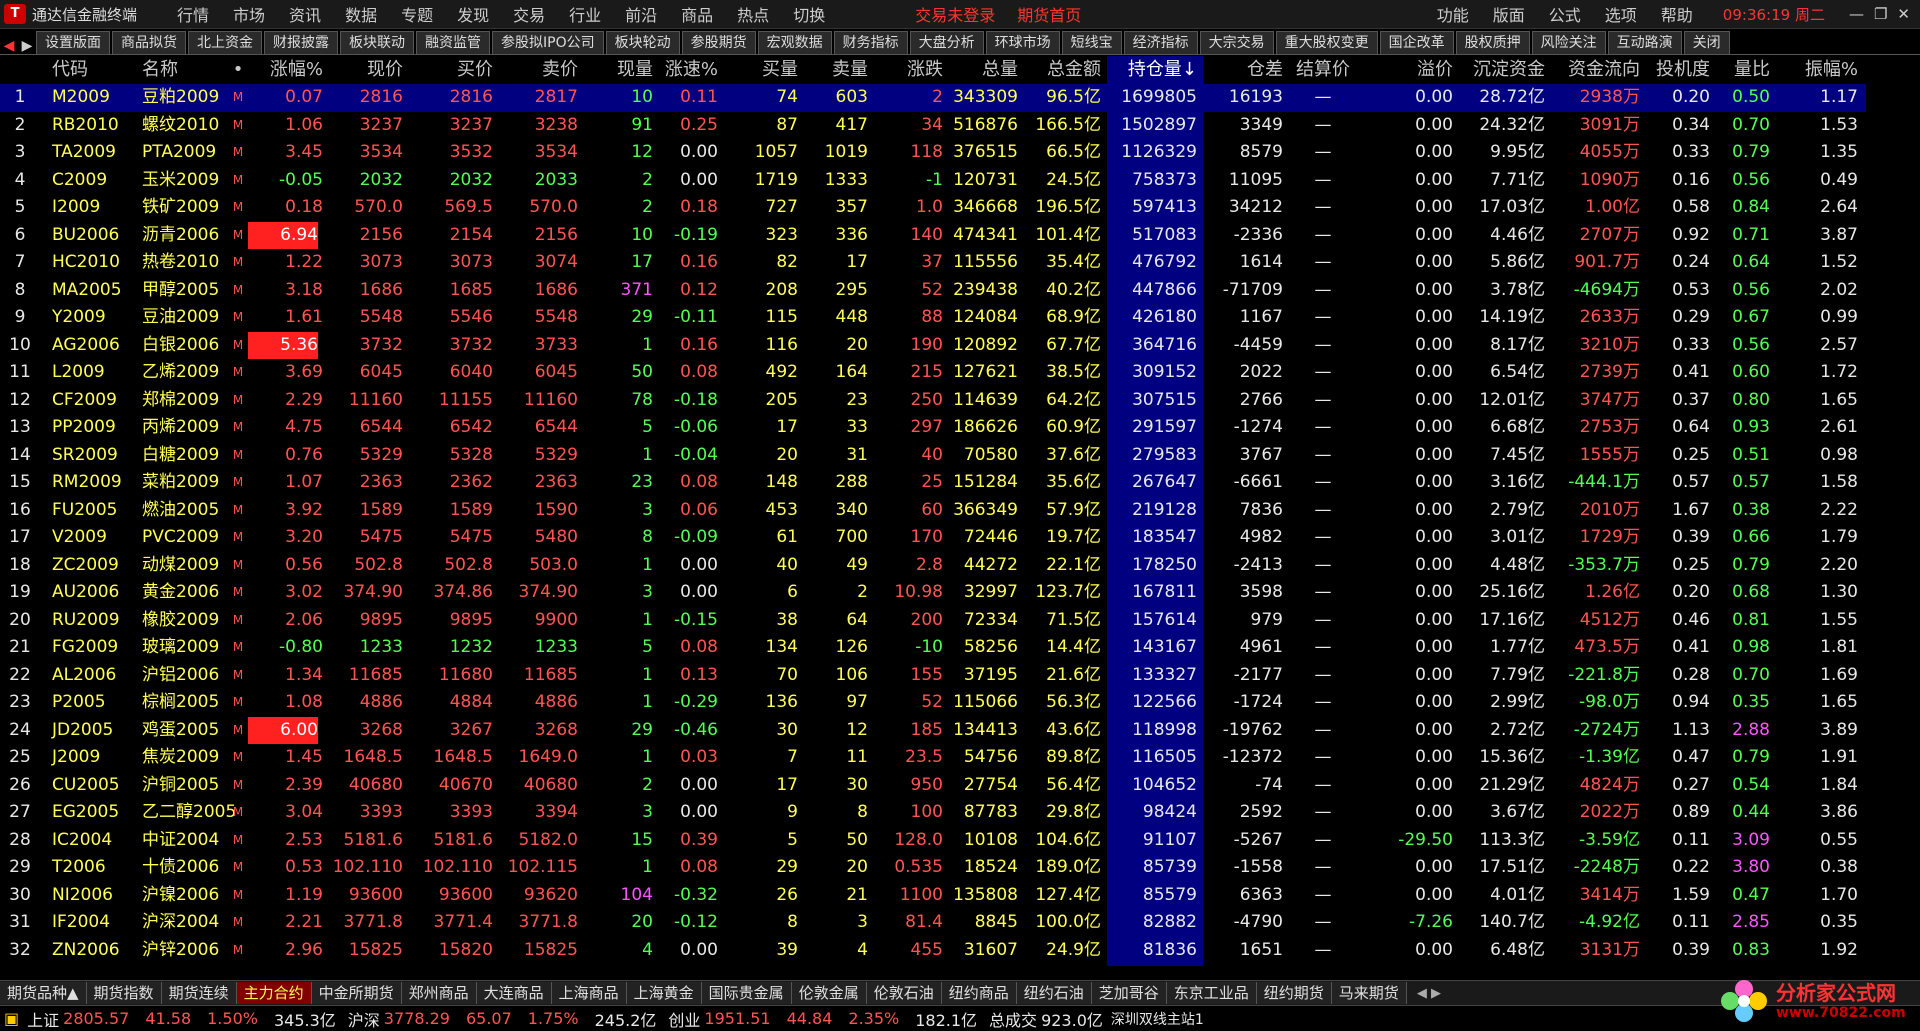 This screenshot has width=1920, height=1031. What do you see at coordinates (753, 14) in the screenshot?
I see `menu-hotspot: 热点` at bounding box center [753, 14].